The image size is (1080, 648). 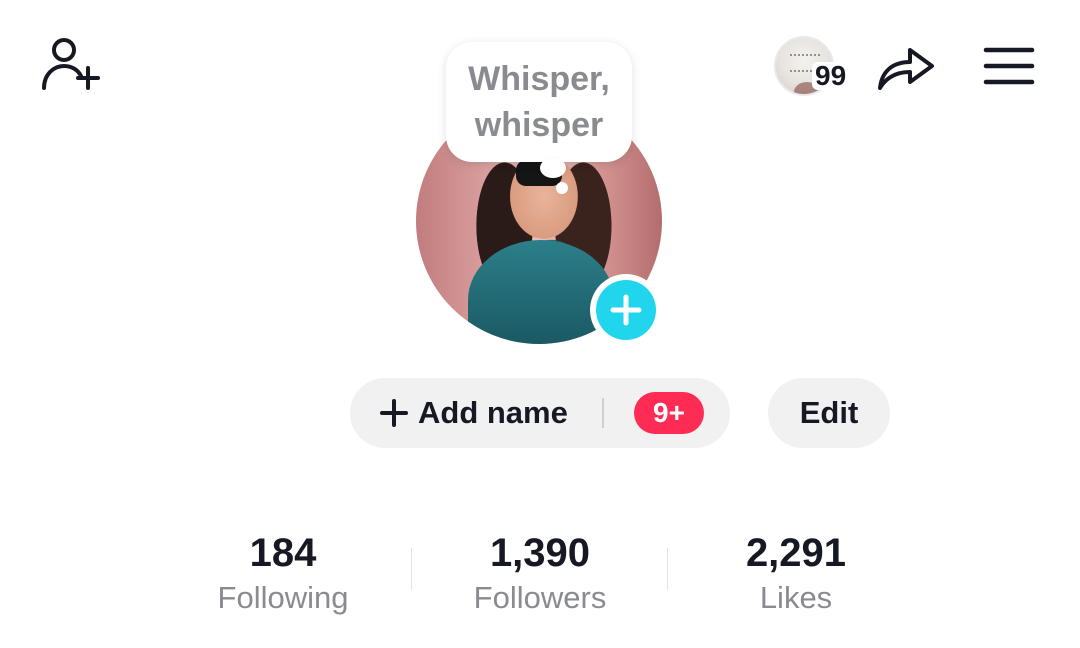 I want to click on stat-followers: 1,390 Followers, so click(x=540, y=573).